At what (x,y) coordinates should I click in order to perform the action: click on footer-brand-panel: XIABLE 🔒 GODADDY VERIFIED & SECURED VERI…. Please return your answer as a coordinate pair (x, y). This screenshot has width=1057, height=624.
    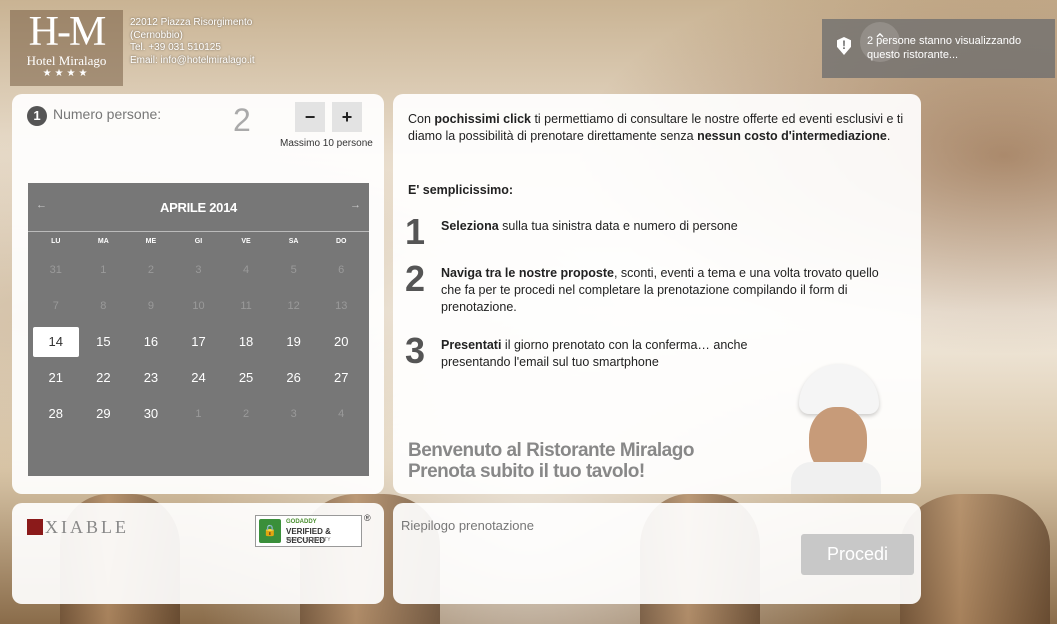
    Looking at the image, I should click on (198, 553).